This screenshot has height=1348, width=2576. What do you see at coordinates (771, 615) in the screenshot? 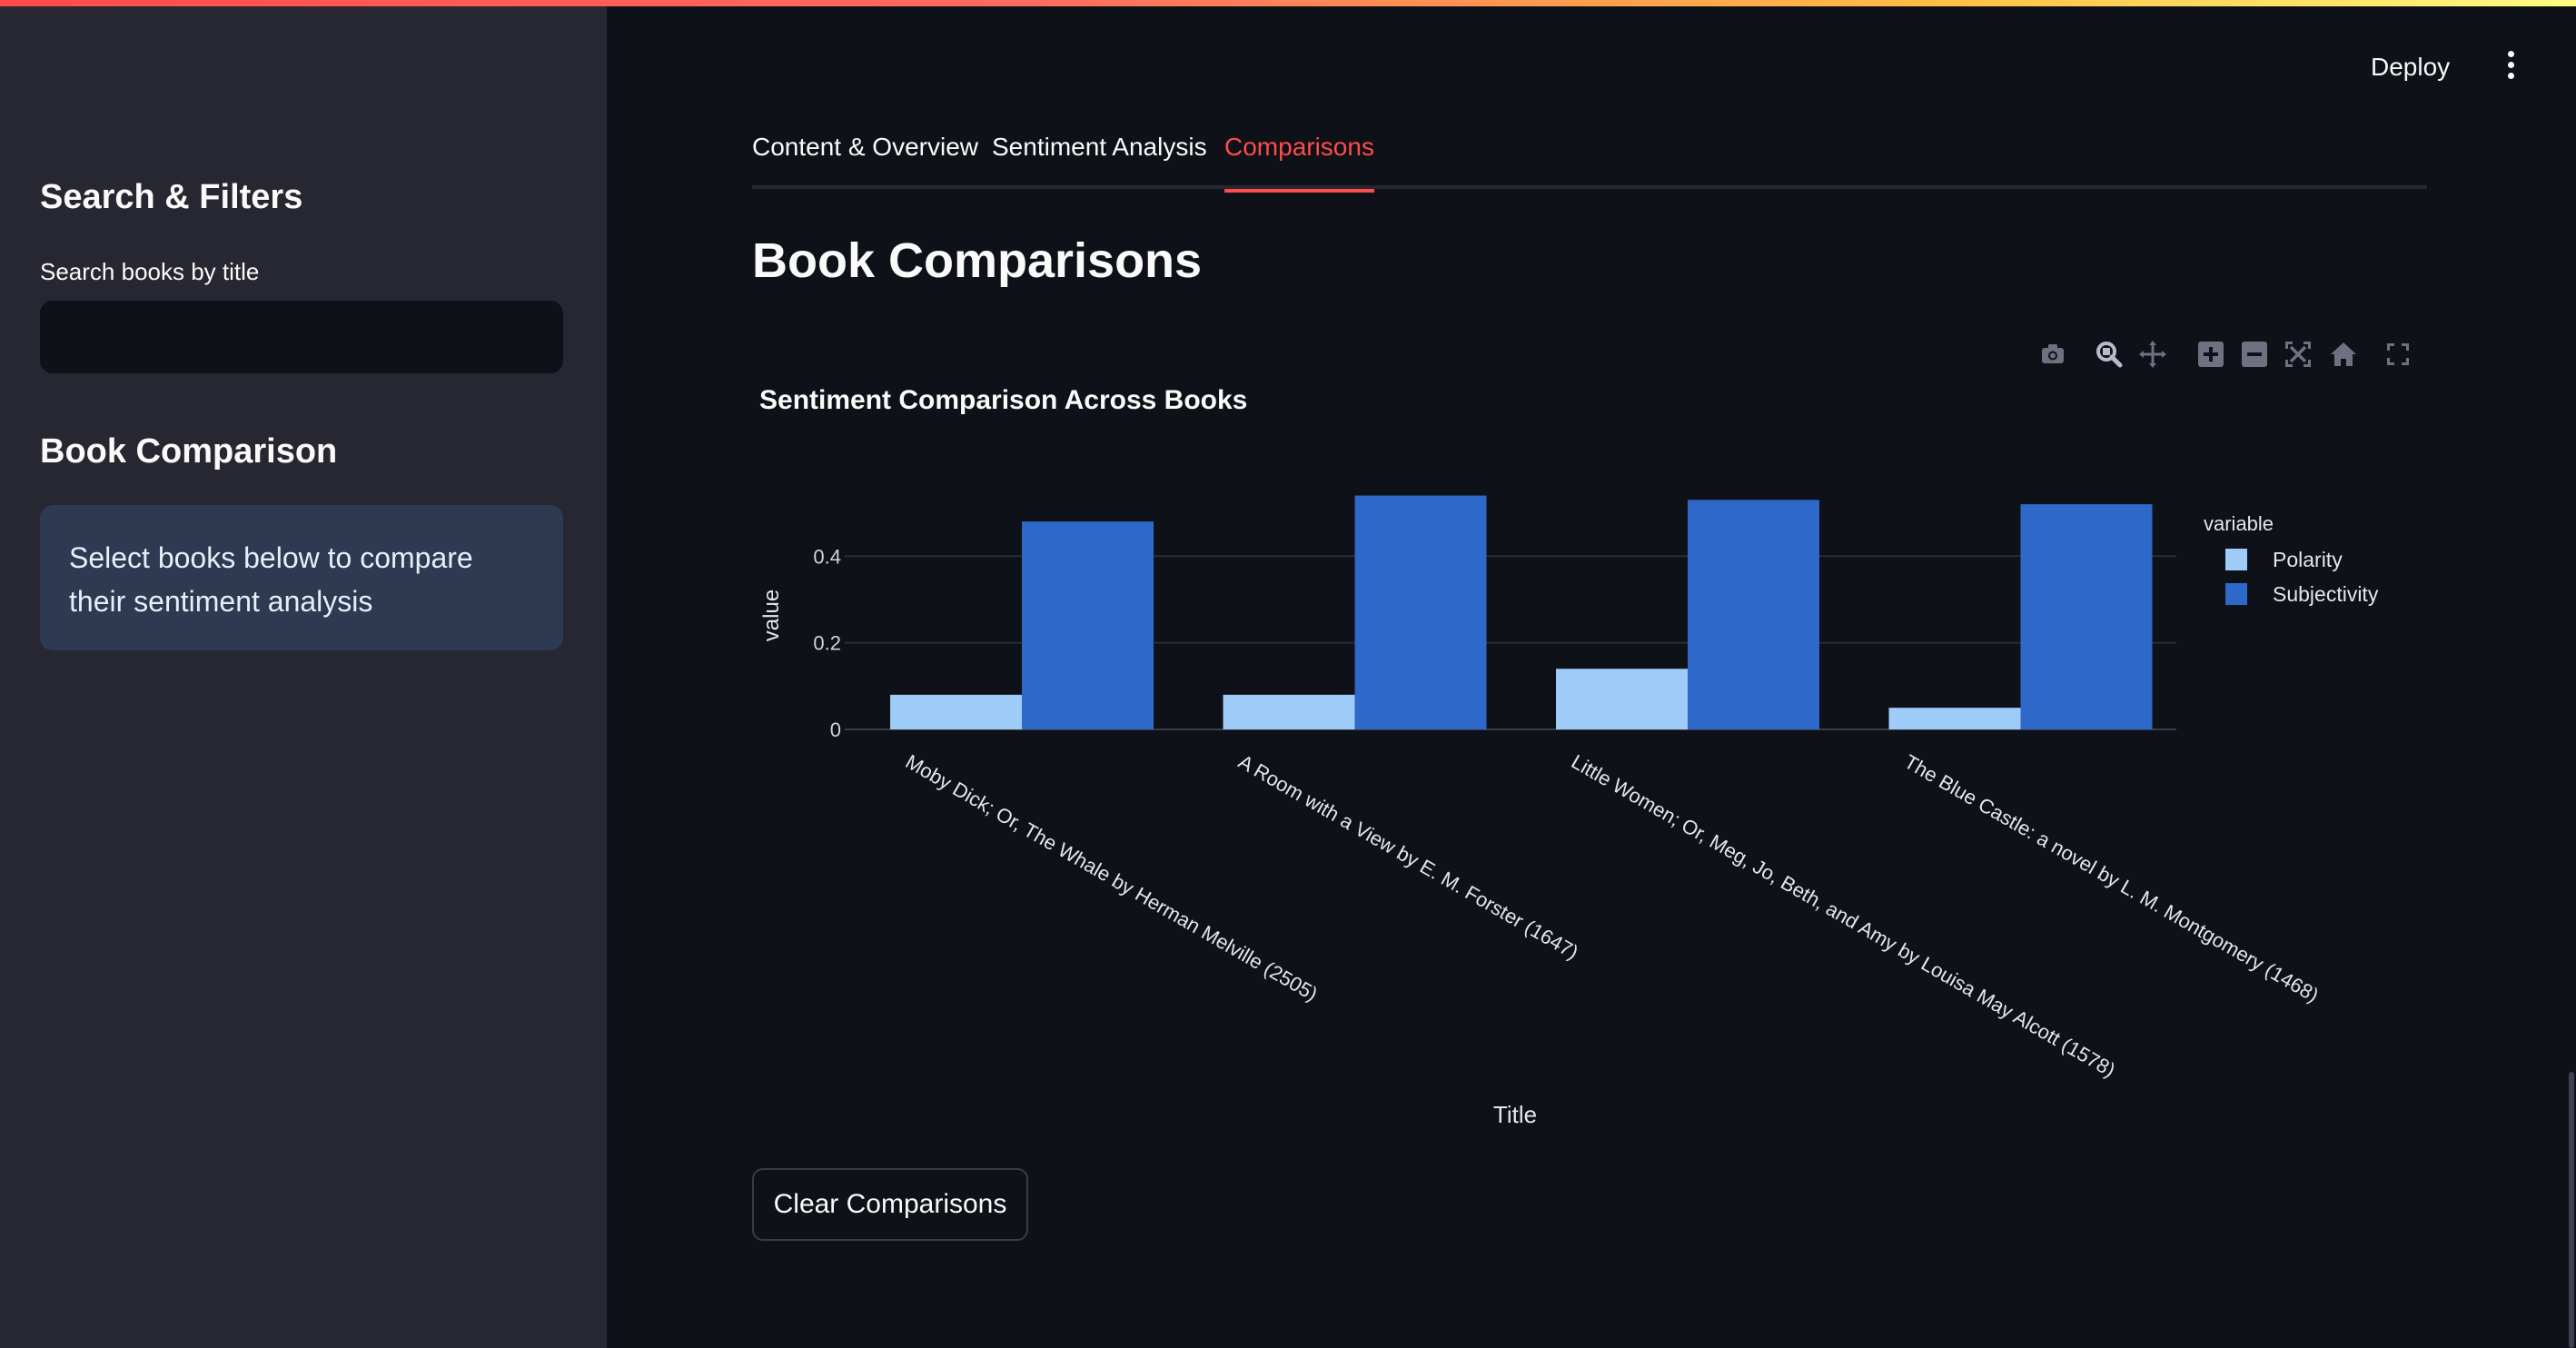
I see `y-axis-title: value` at bounding box center [771, 615].